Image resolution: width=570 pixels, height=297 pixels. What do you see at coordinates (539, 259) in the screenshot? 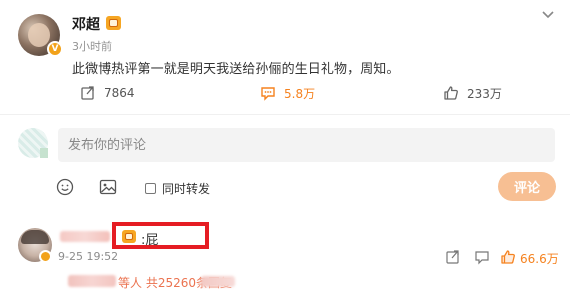
I see `reply-like-count: 66.6万` at bounding box center [539, 259].